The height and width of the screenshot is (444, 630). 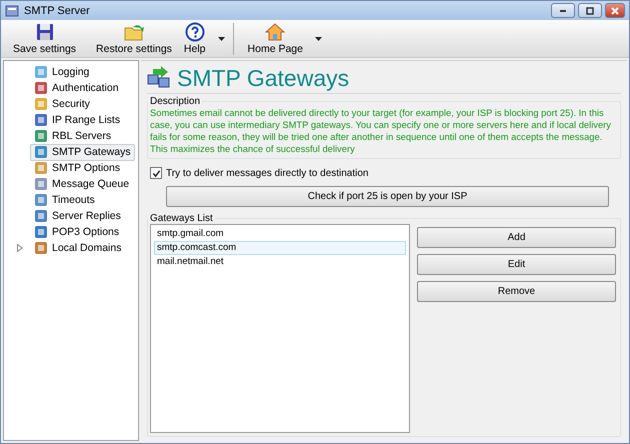 I want to click on minimize-button, so click(x=563, y=10).